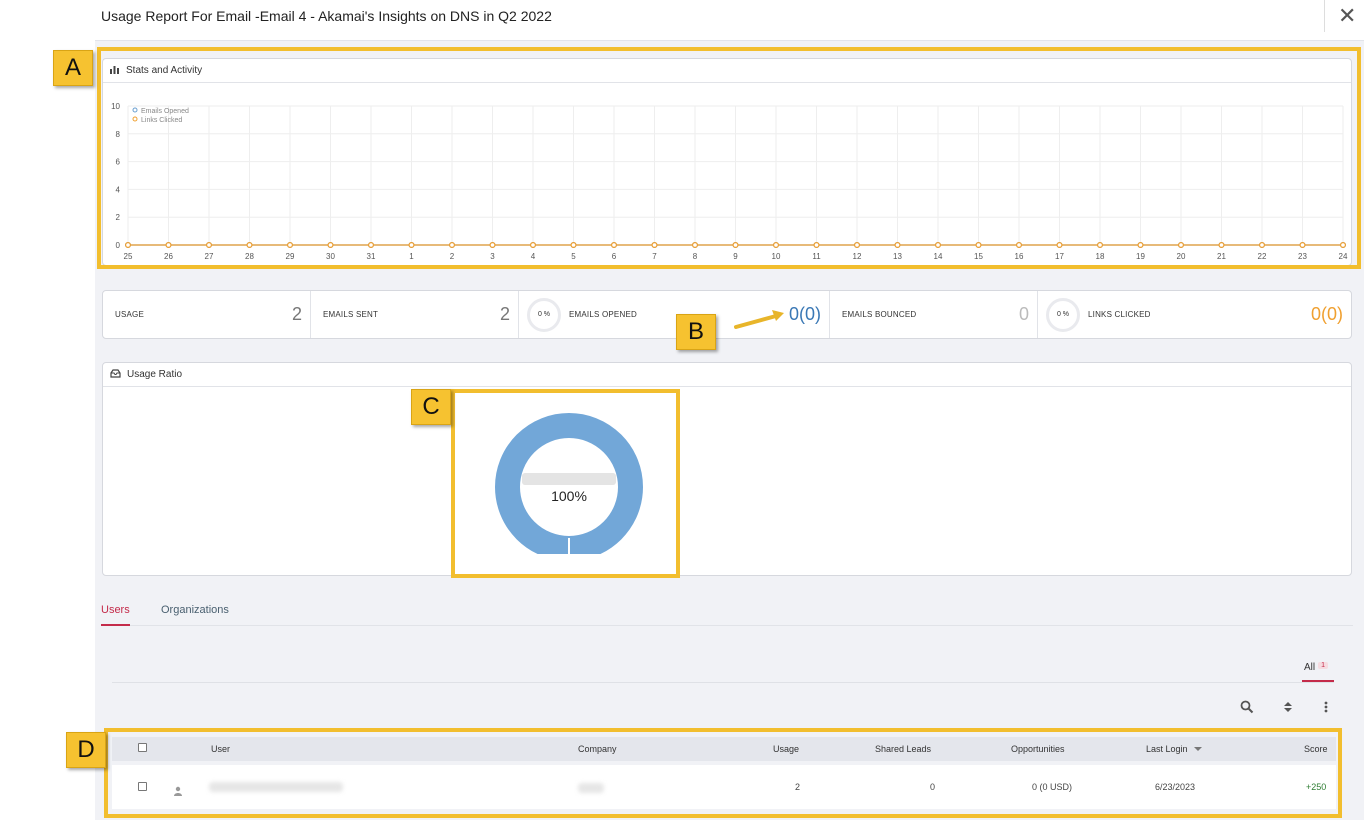  Describe the element at coordinates (86, 750) in the screenshot. I see `annotation-label-d: D` at that location.